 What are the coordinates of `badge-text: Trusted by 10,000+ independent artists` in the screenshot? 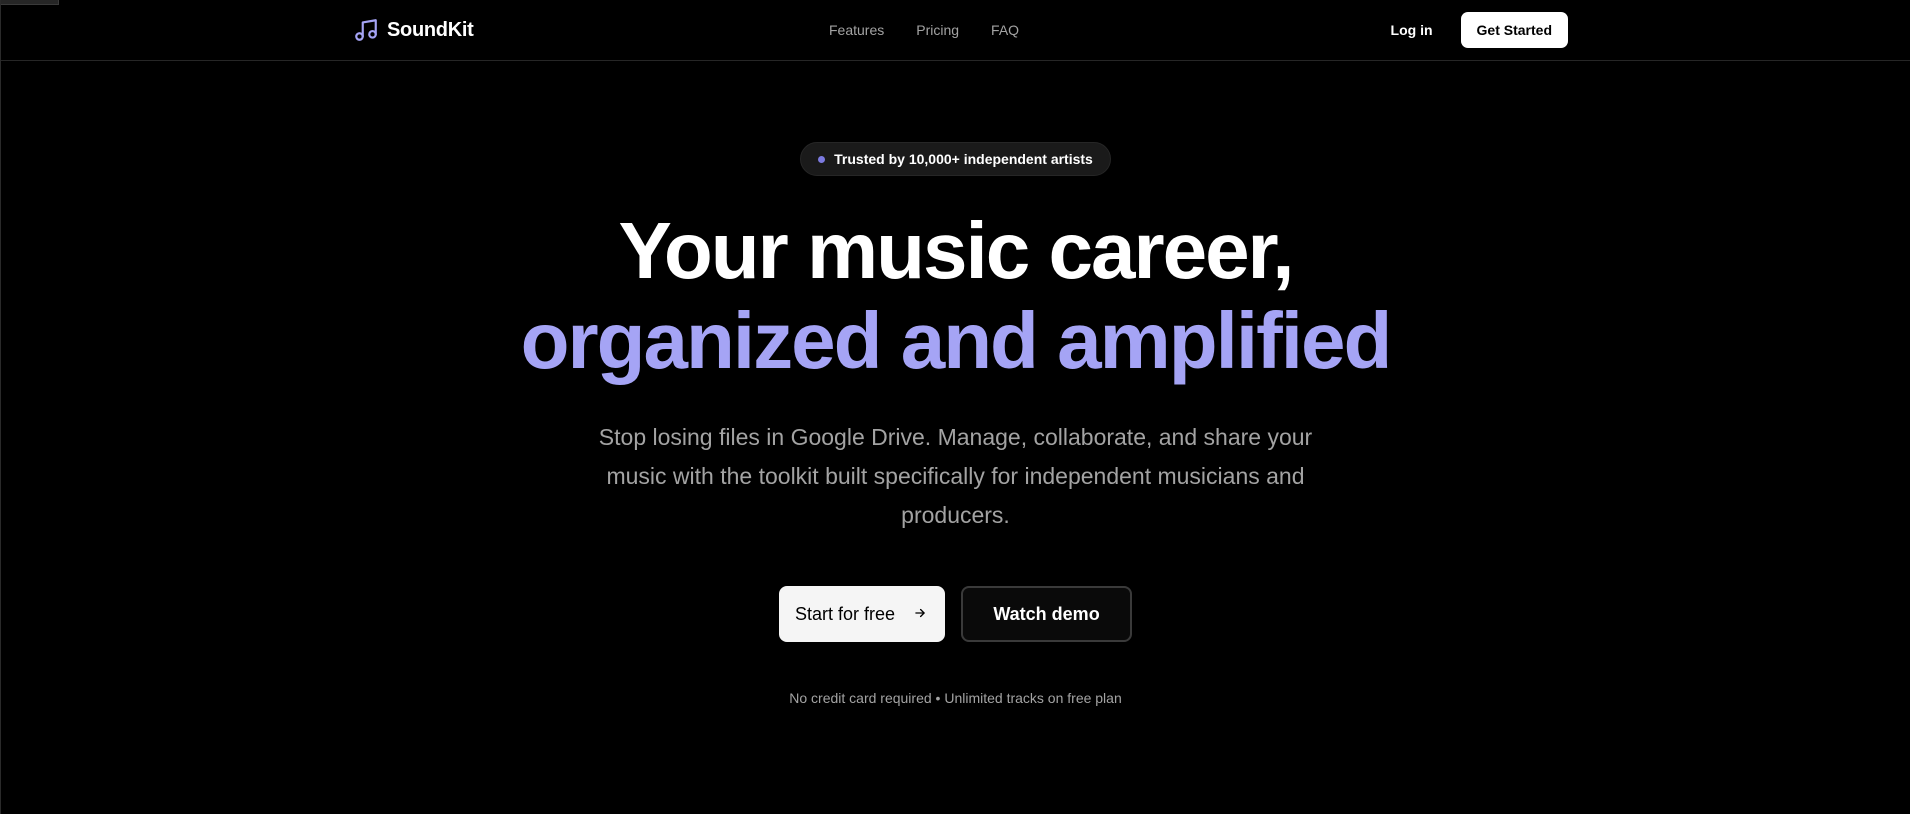 It's located at (963, 159).